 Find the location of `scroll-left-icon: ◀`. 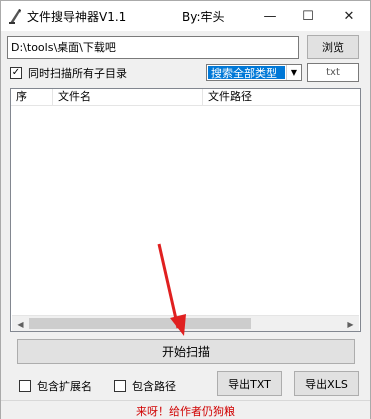

scroll-left-icon: ◀ is located at coordinates (20, 324).